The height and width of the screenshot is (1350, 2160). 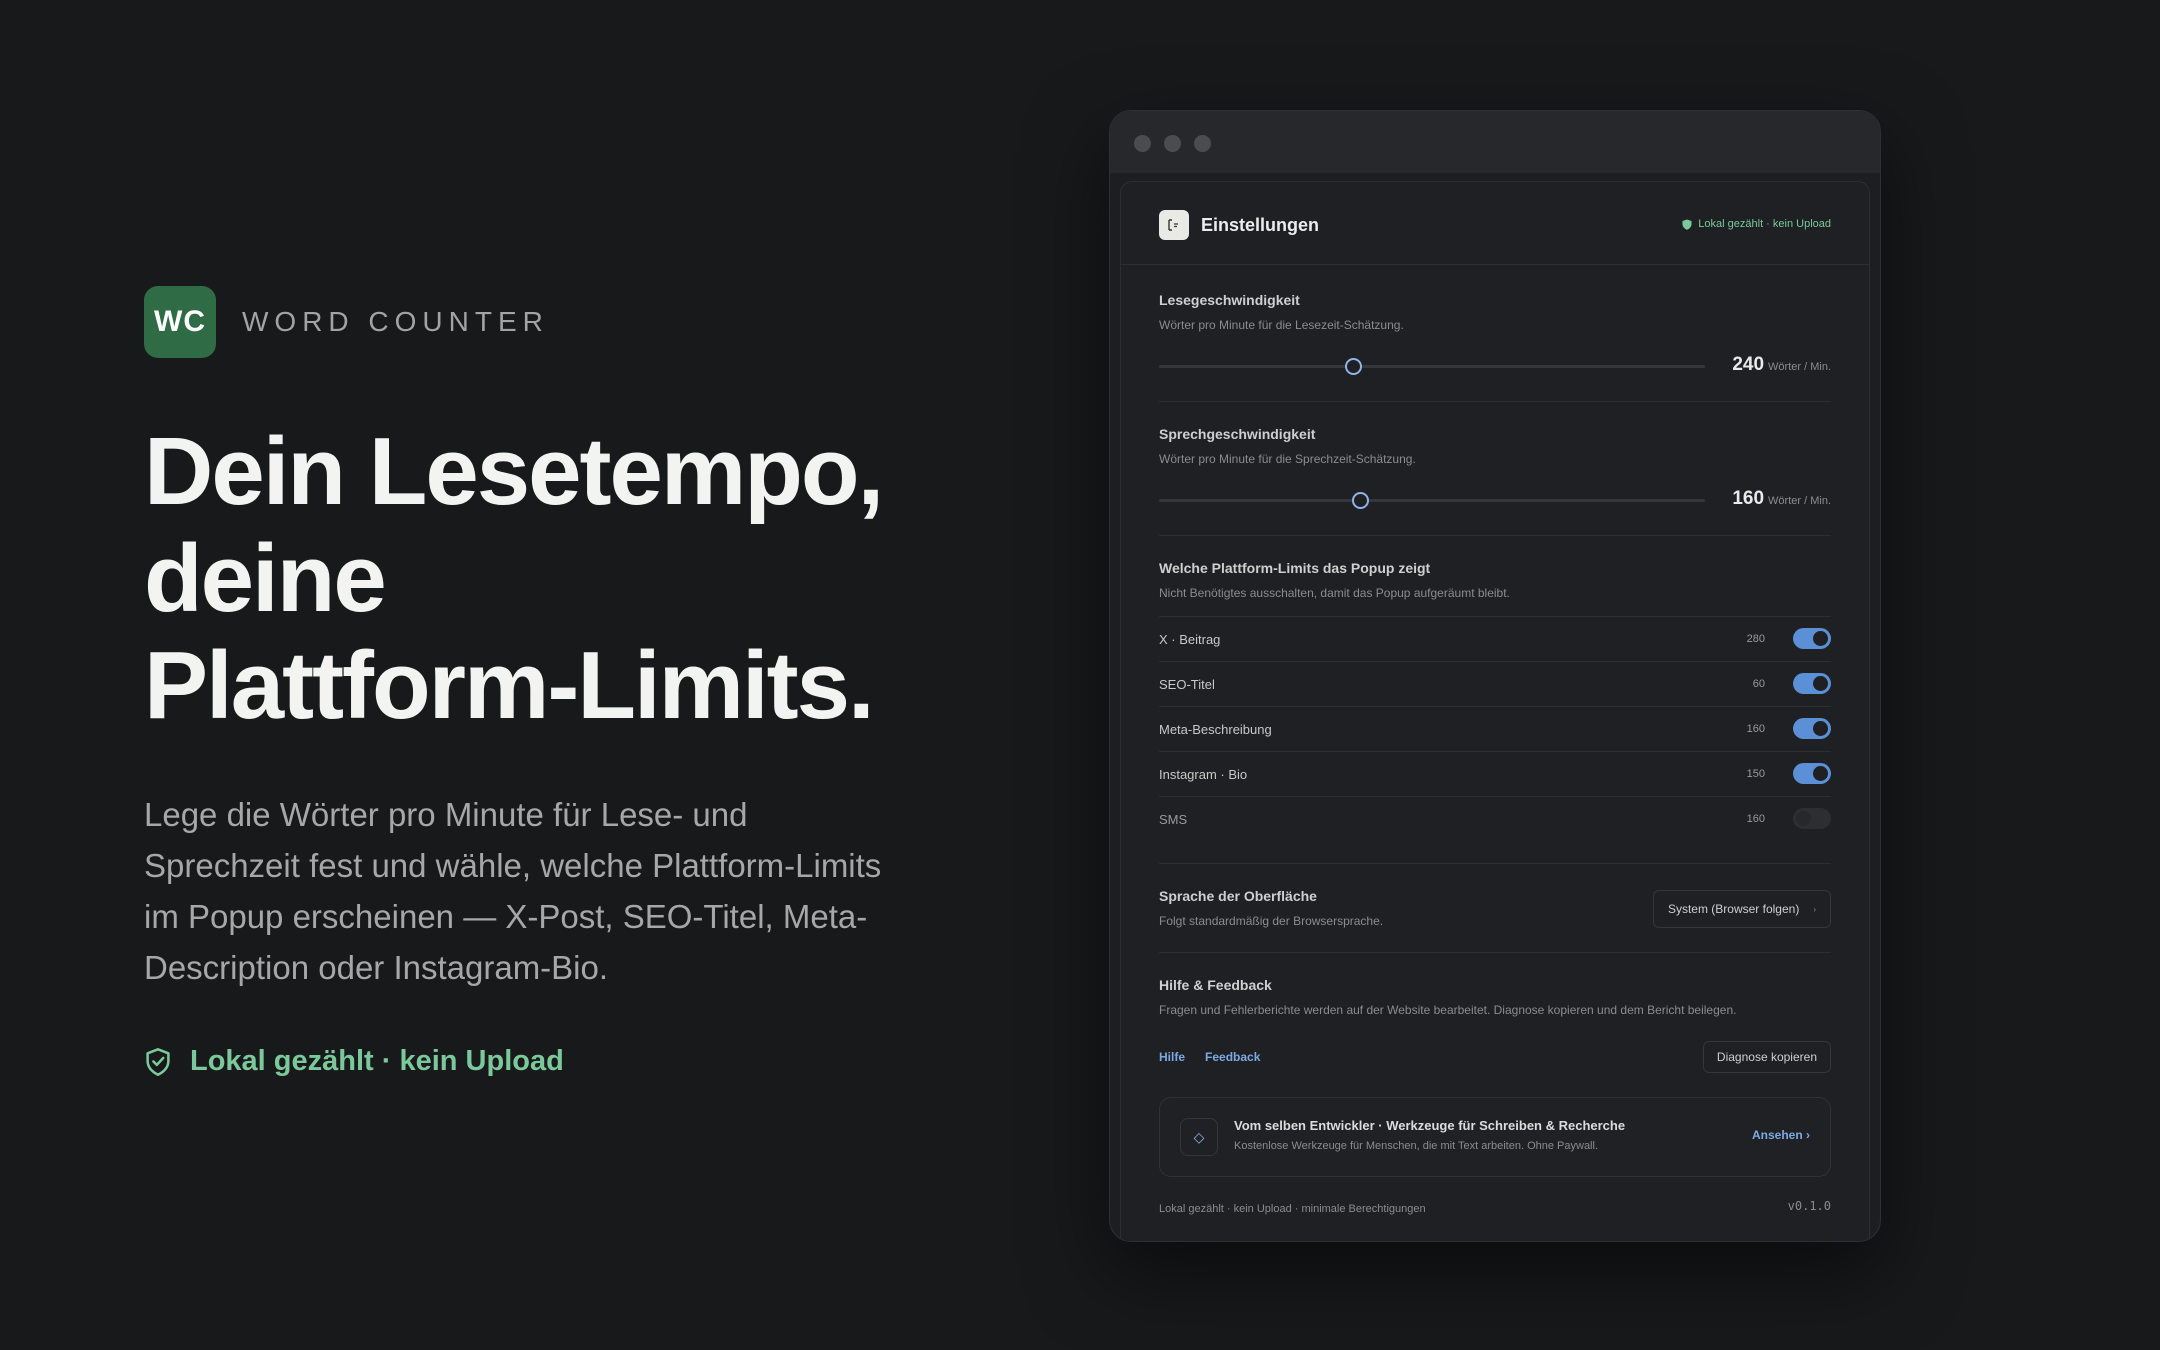 I want to click on speaking-speed-unit: Wörter / Min., so click(x=1799, y=501).